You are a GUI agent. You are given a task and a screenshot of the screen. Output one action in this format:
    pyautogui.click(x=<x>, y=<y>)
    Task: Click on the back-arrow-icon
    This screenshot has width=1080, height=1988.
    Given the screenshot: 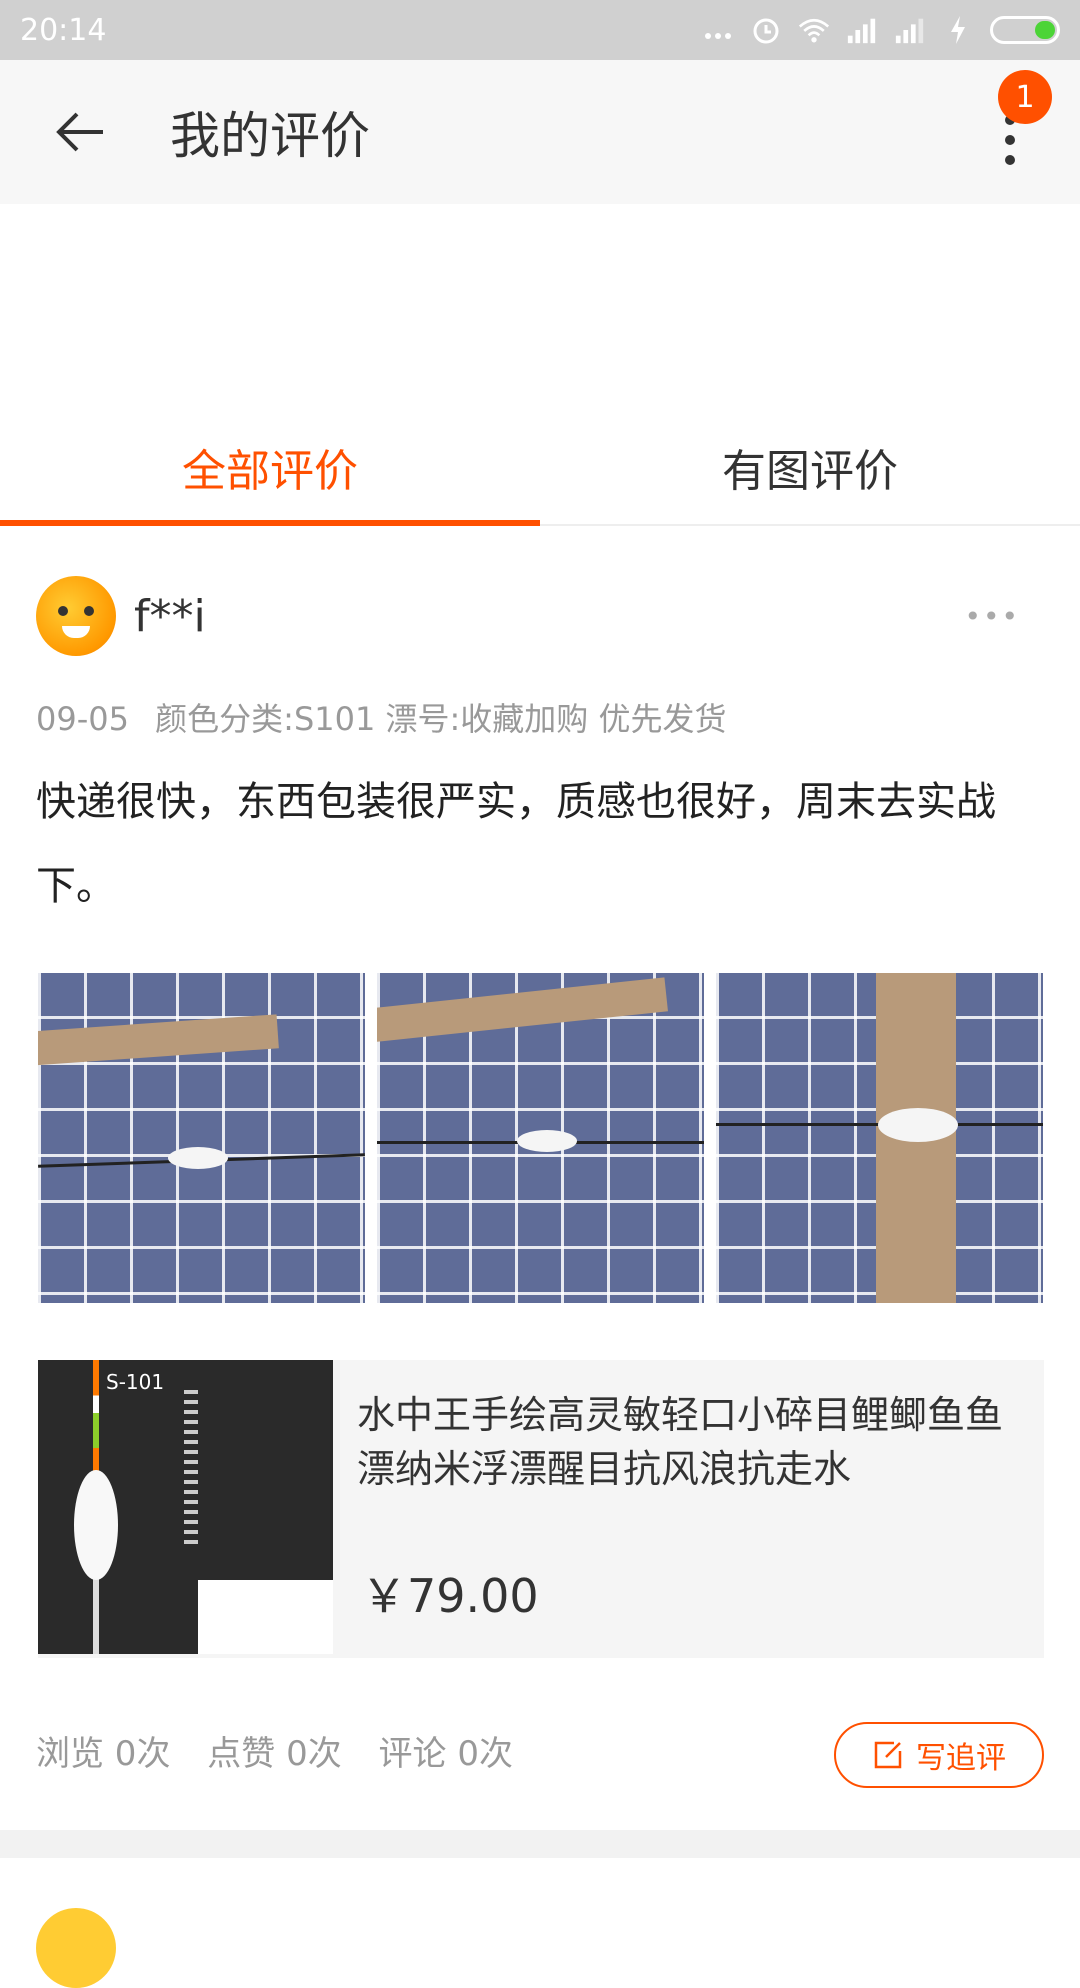 What is the action you would take?
    pyautogui.click(x=79, y=132)
    